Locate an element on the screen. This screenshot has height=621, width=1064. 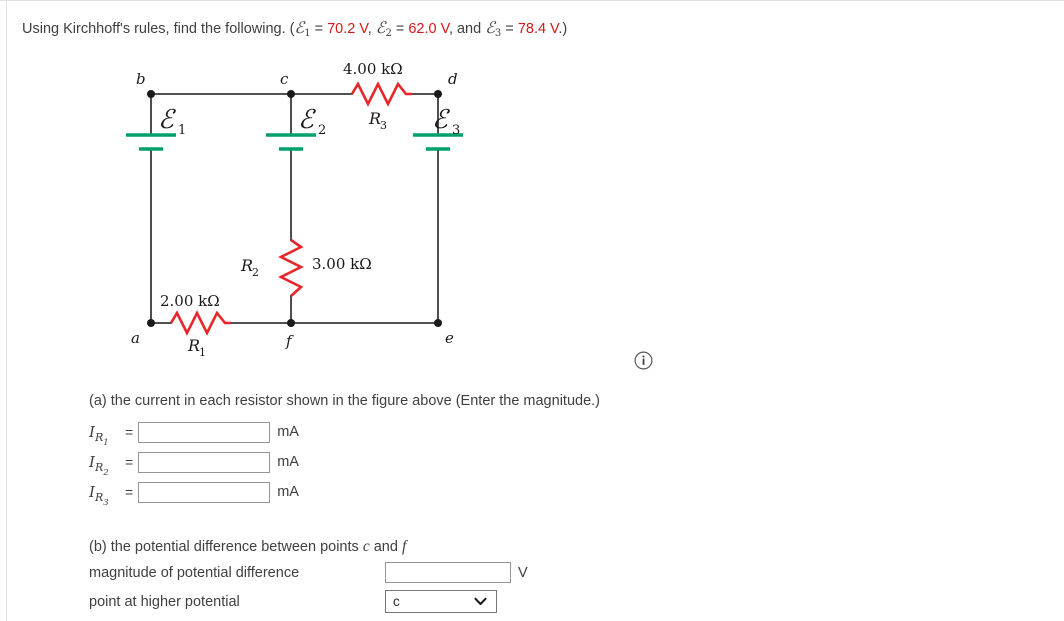
answer-row-r1: IR1 = mA is located at coordinates (194, 432).